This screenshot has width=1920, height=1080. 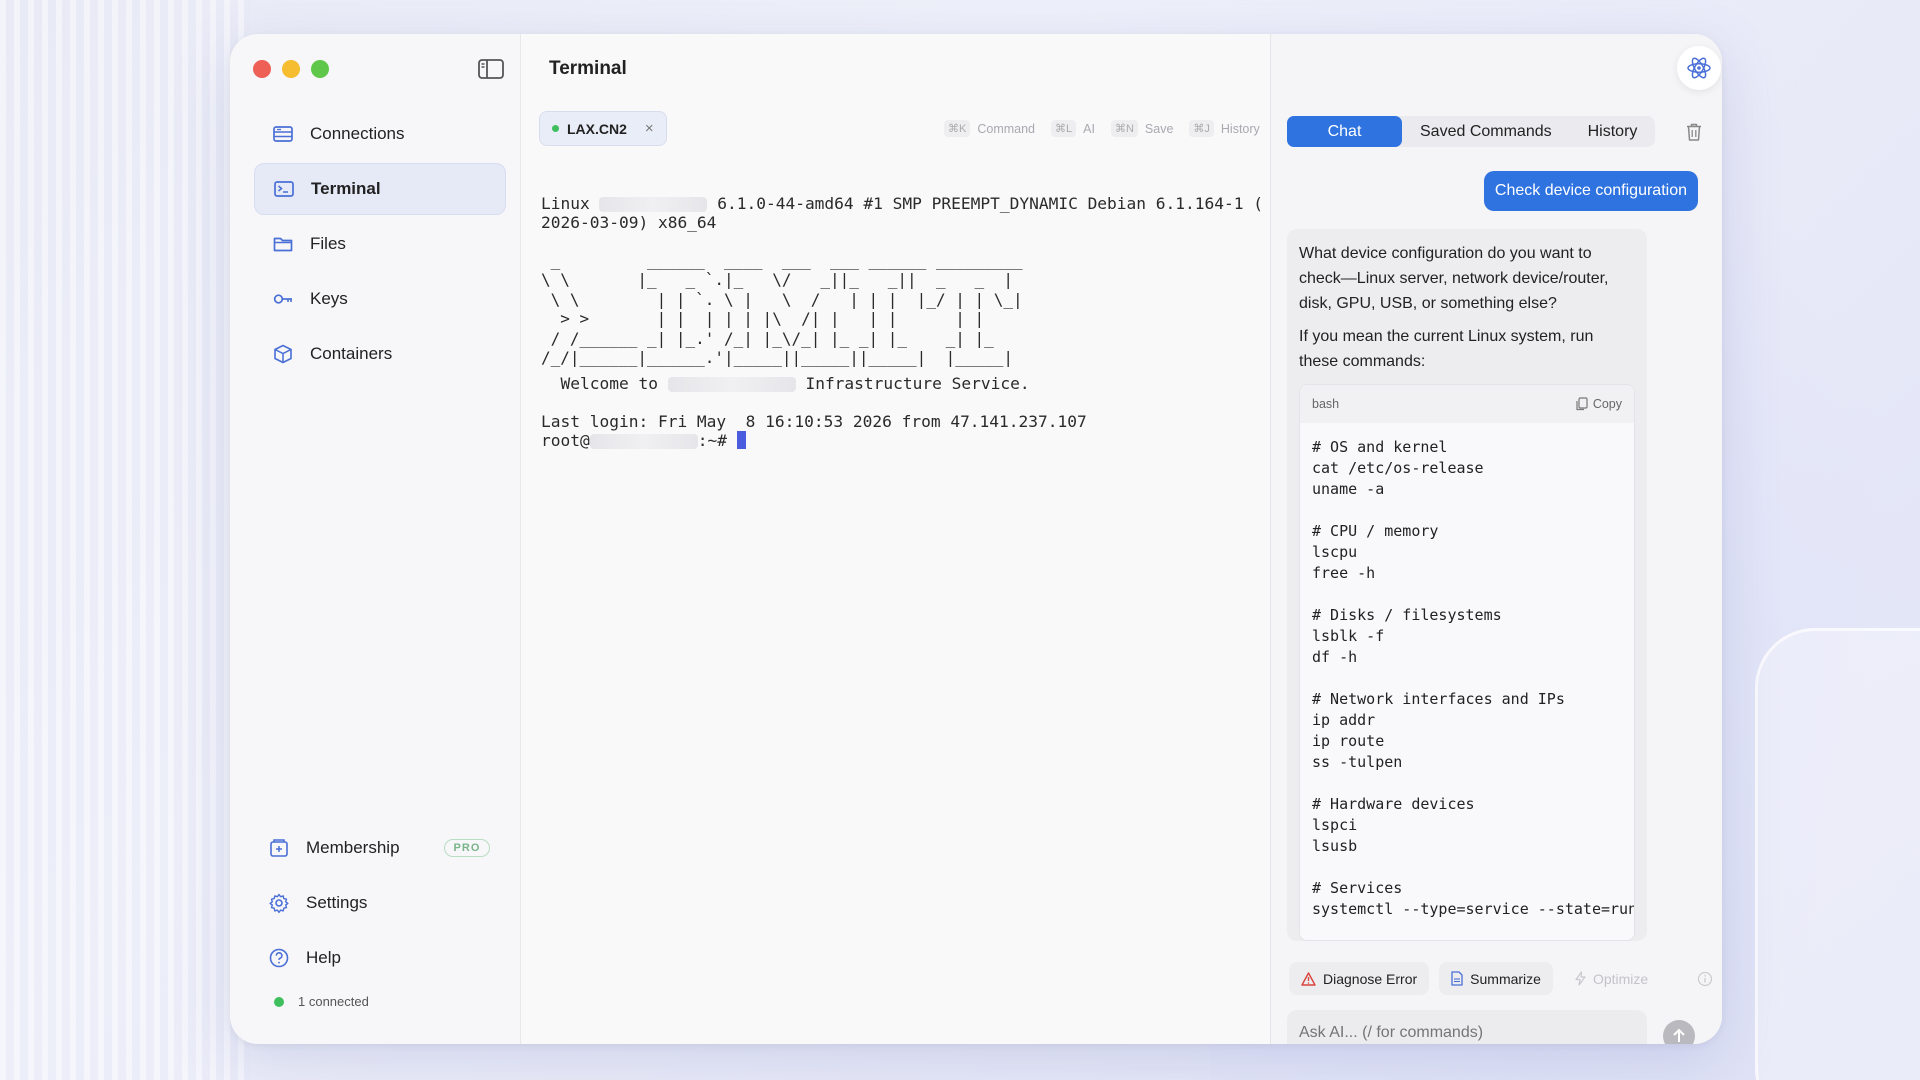 I want to click on sidebar-item-keys: Keys, so click(x=380, y=299).